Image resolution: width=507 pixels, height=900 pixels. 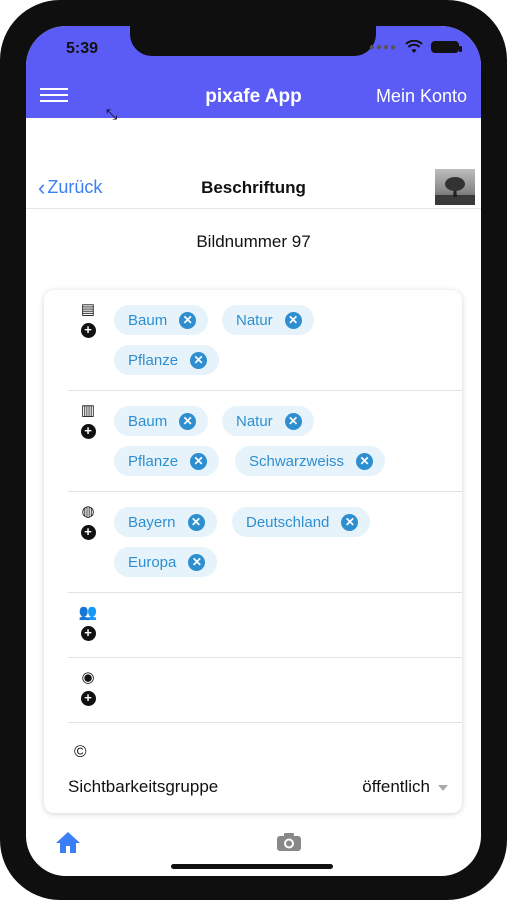 I want to click on people-icon: 👥, so click(x=88, y=612).